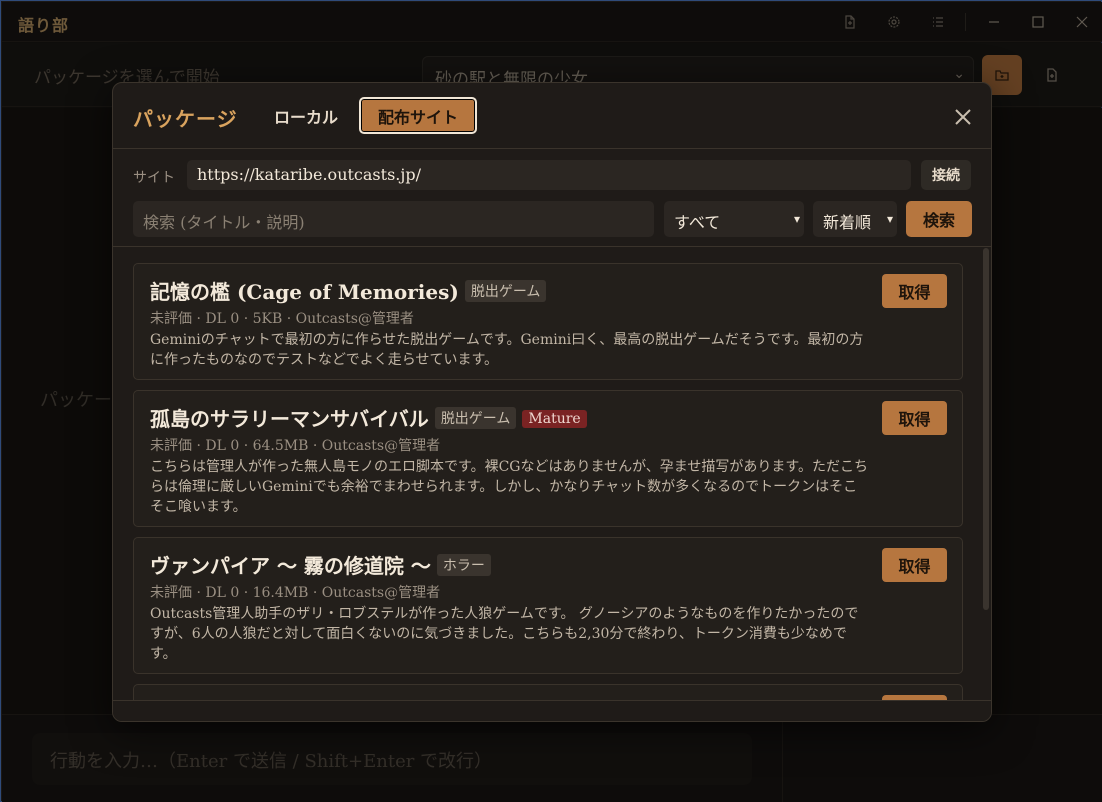  Describe the element at coordinates (548, 692) in the screenshot. I see `package-card-partial` at that location.